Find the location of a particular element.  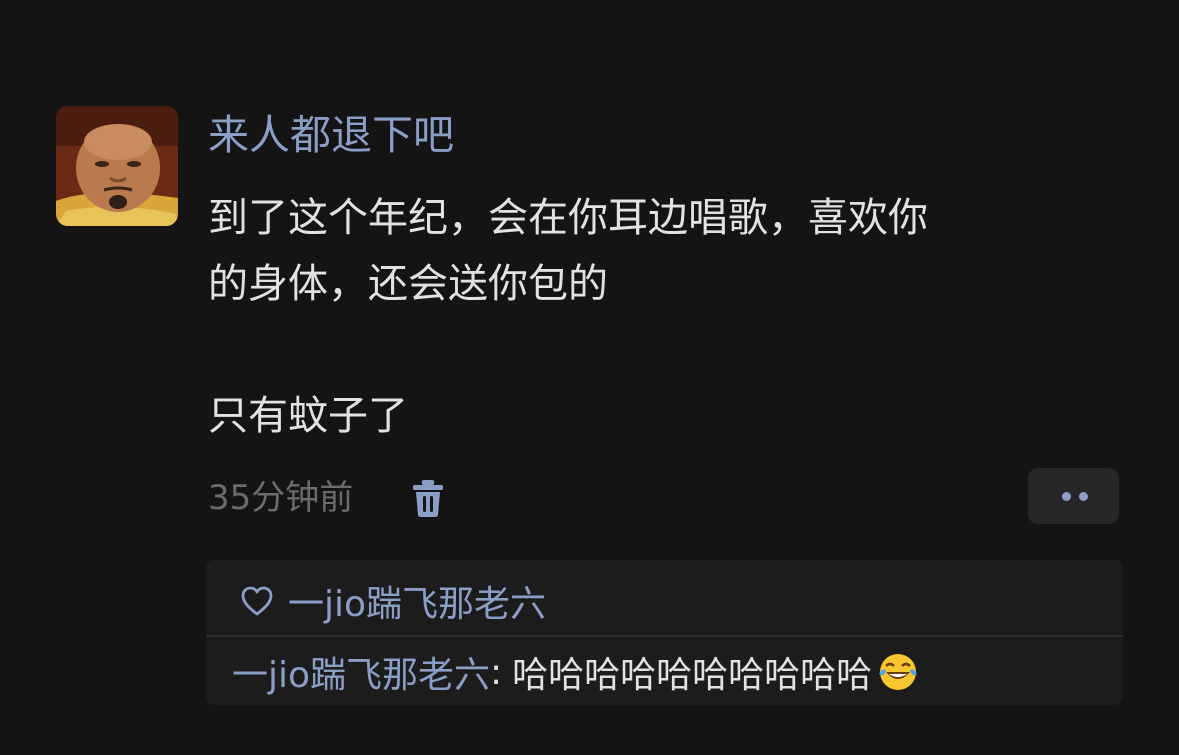

post-username: 来人都退下吧 is located at coordinates (331, 135).